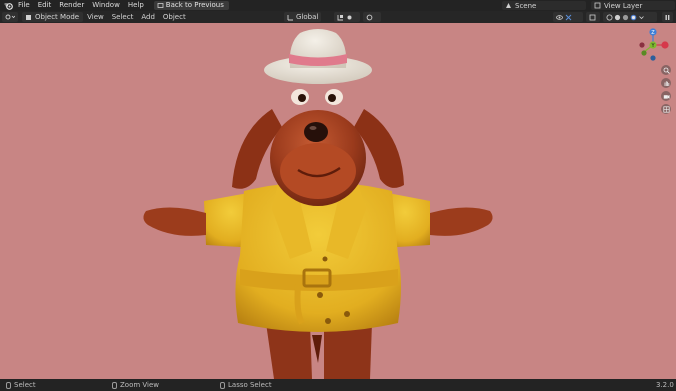  I want to click on snap-icon, so click(340, 17).